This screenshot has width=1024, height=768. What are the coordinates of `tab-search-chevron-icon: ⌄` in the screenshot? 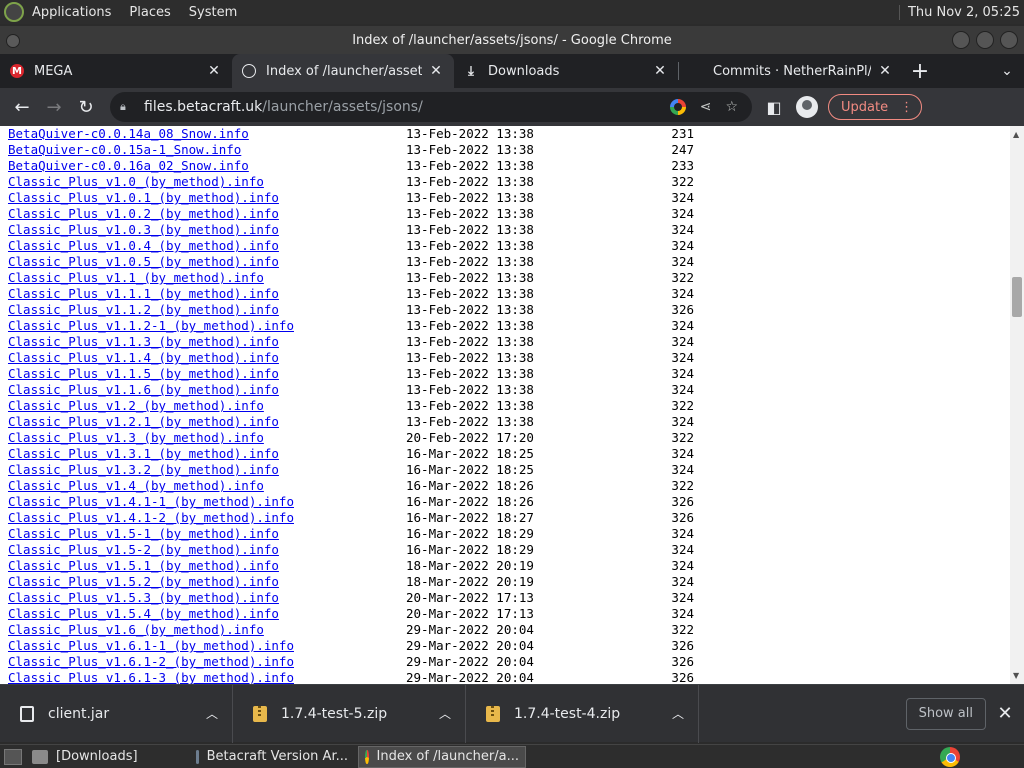 It's located at (1007, 71).